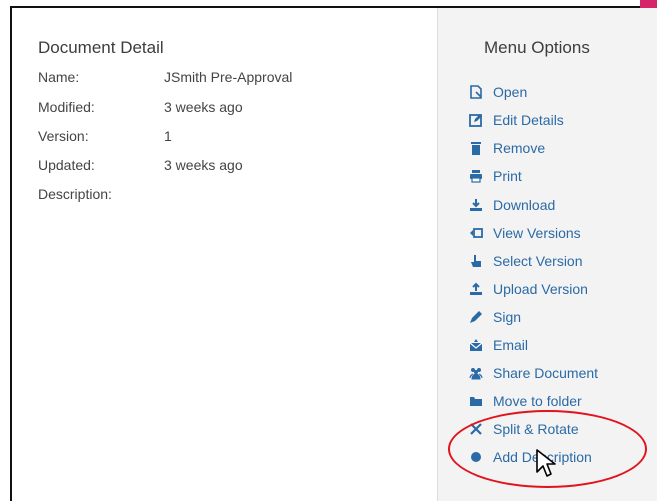 The width and height of the screenshot is (657, 501). I want to click on menu-item-label: Sign, so click(507, 317).